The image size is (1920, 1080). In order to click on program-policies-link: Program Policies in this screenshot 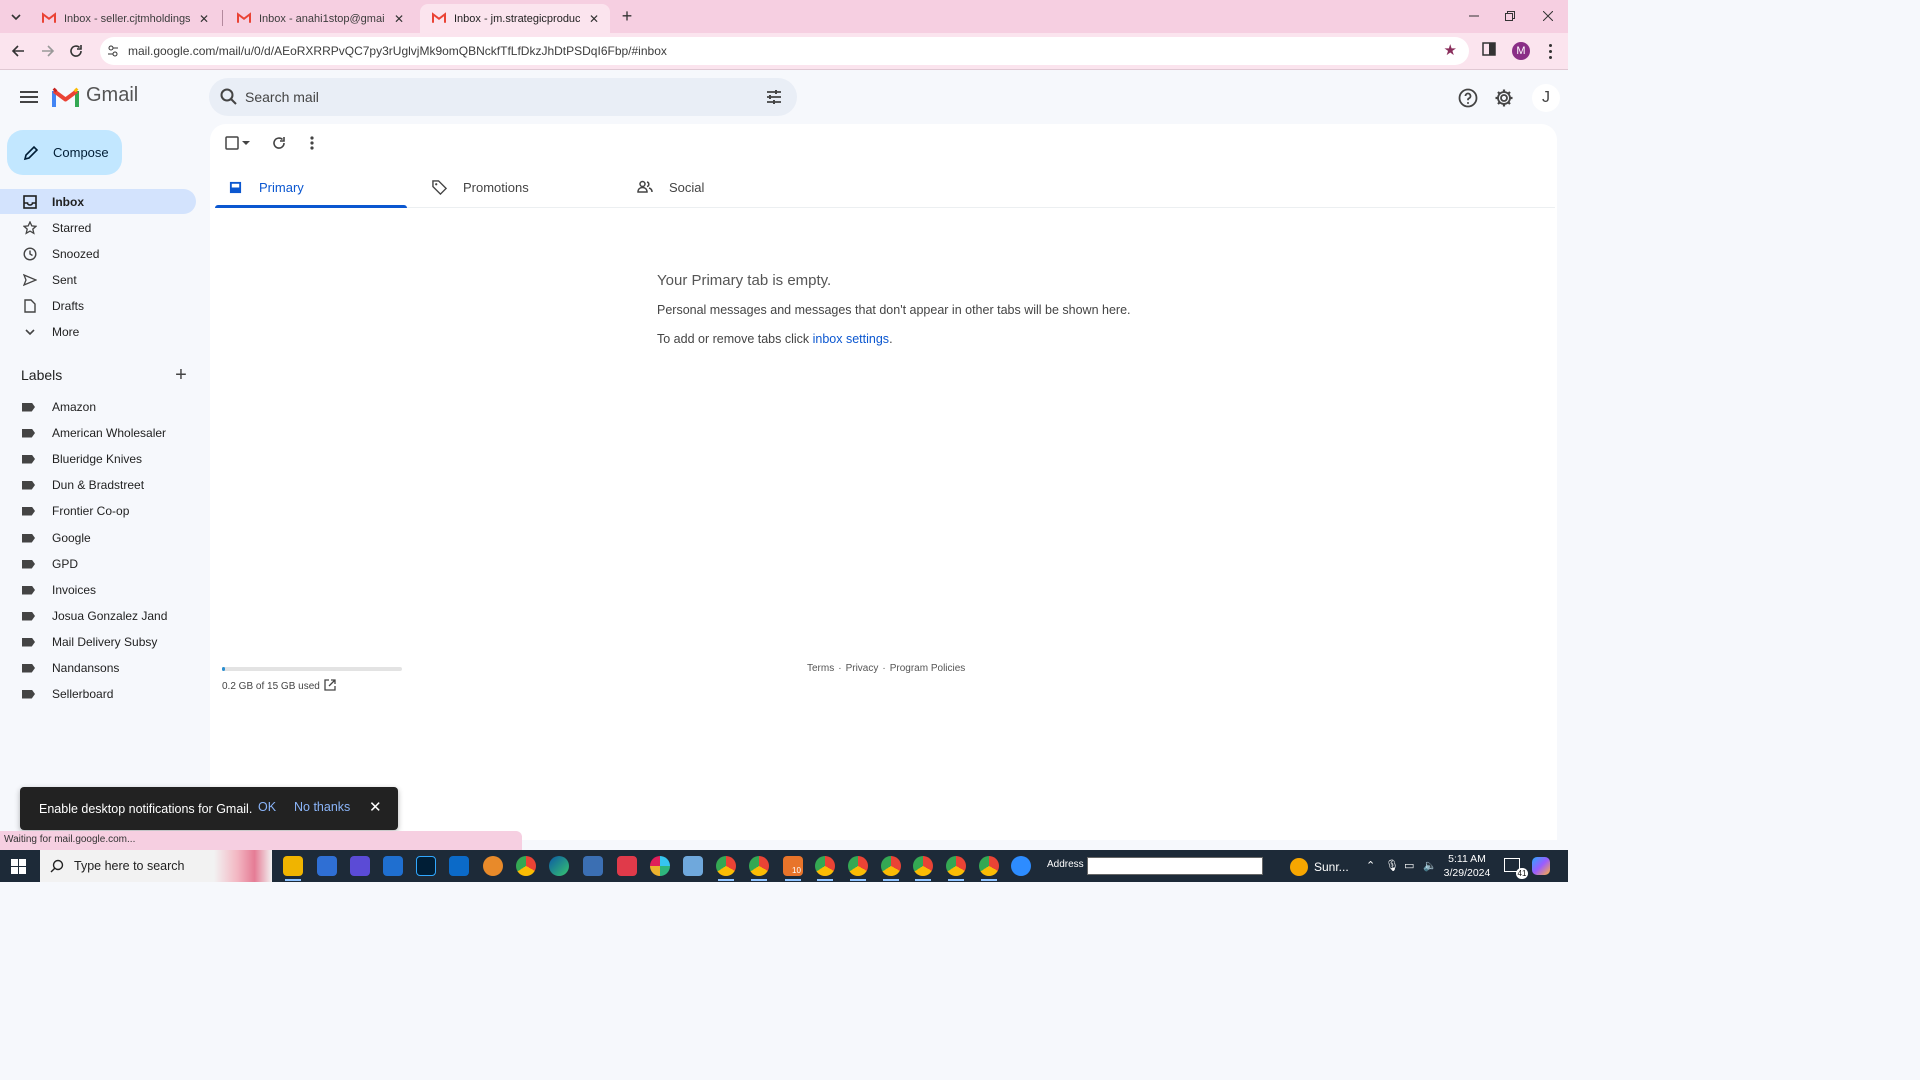, I will do `click(928, 668)`.